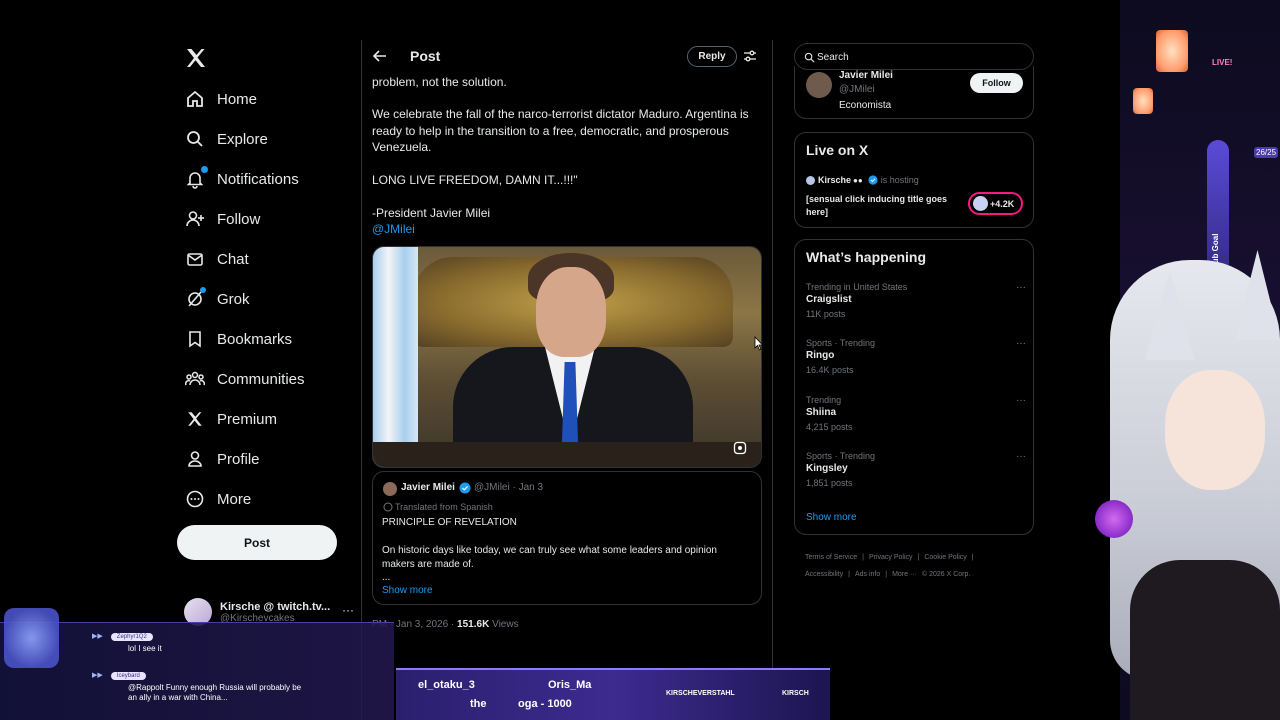  What do you see at coordinates (831, 557) in the screenshot?
I see `footer-link-terms: Terms of Service` at bounding box center [831, 557].